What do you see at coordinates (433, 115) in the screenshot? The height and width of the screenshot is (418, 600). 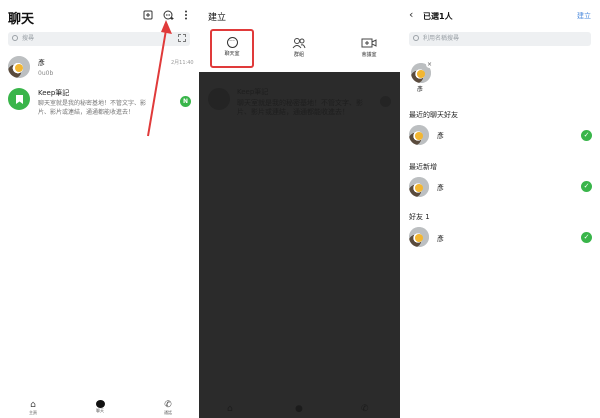 I see `section-title: 最近的聊天好友` at bounding box center [433, 115].